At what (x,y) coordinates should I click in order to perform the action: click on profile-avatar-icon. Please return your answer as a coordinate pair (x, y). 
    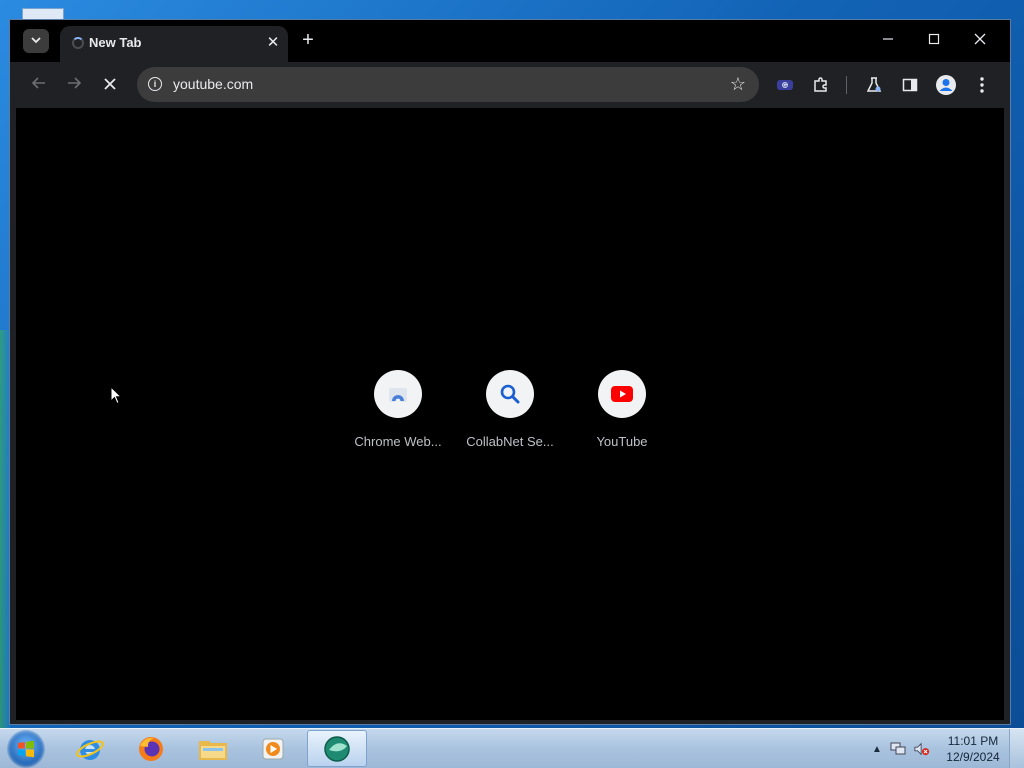
    Looking at the image, I should click on (946, 85).